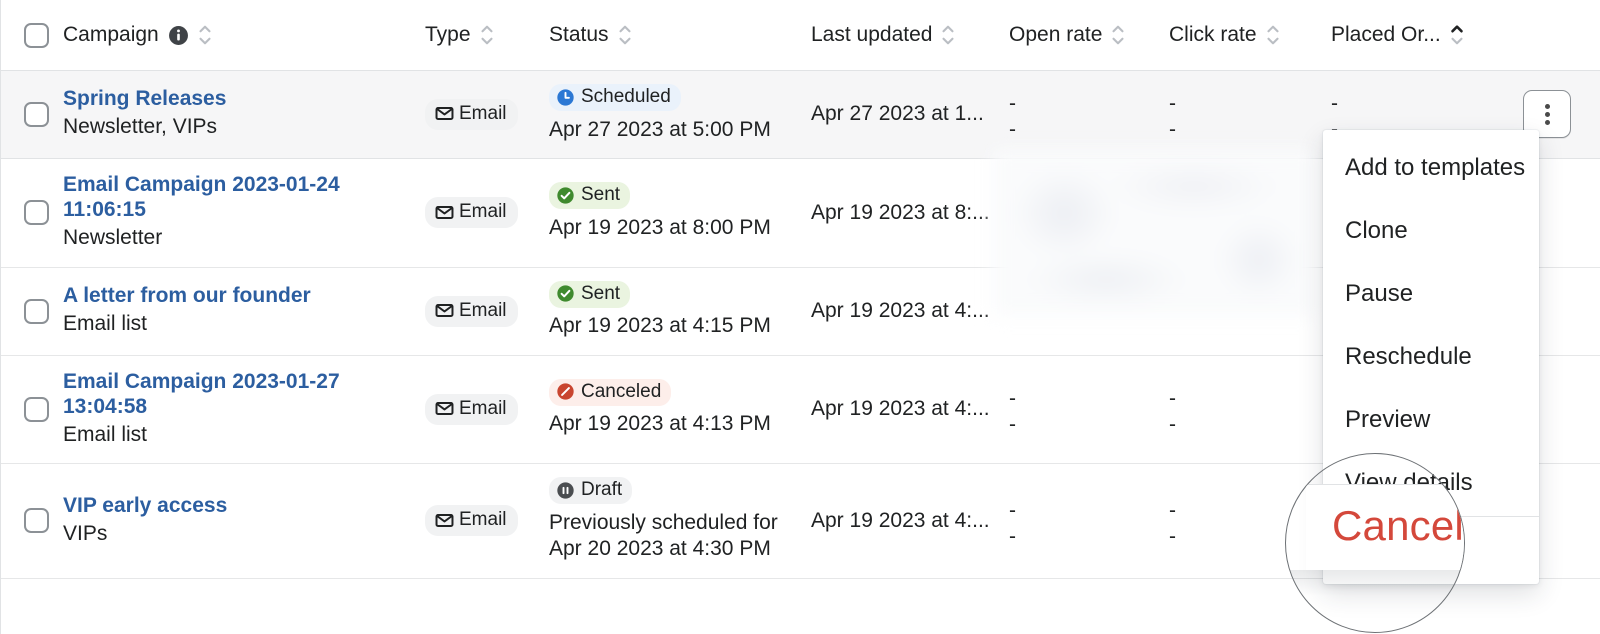  I want to click on clock-icon, so click(565, 97).